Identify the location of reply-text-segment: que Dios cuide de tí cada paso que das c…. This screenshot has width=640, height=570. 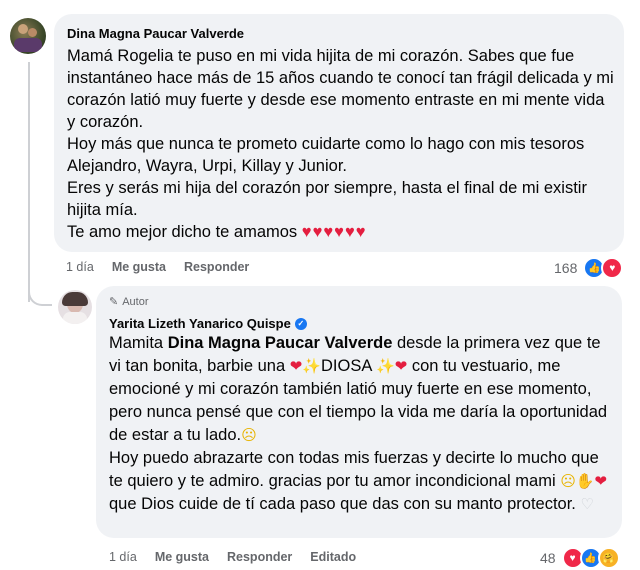
(342, 504).